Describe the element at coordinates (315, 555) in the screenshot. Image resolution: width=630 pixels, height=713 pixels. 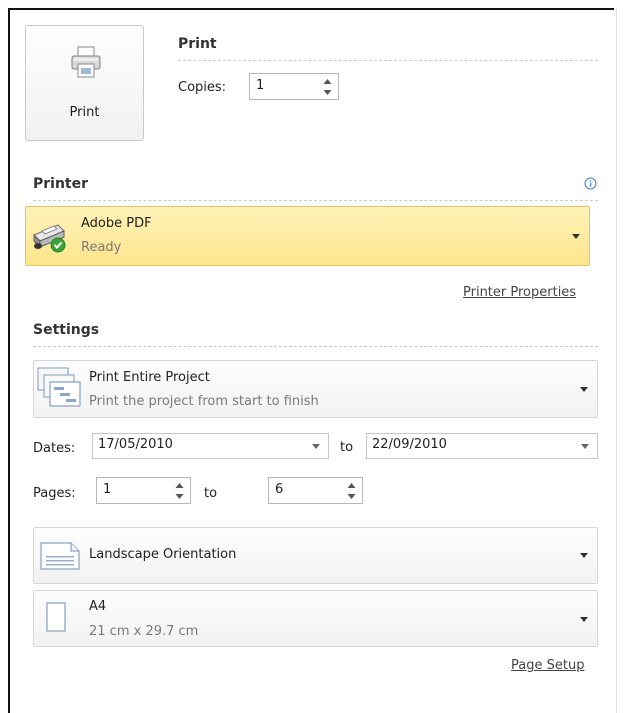
I see `orientation-dropdown: Landscape Orientation` at that location.